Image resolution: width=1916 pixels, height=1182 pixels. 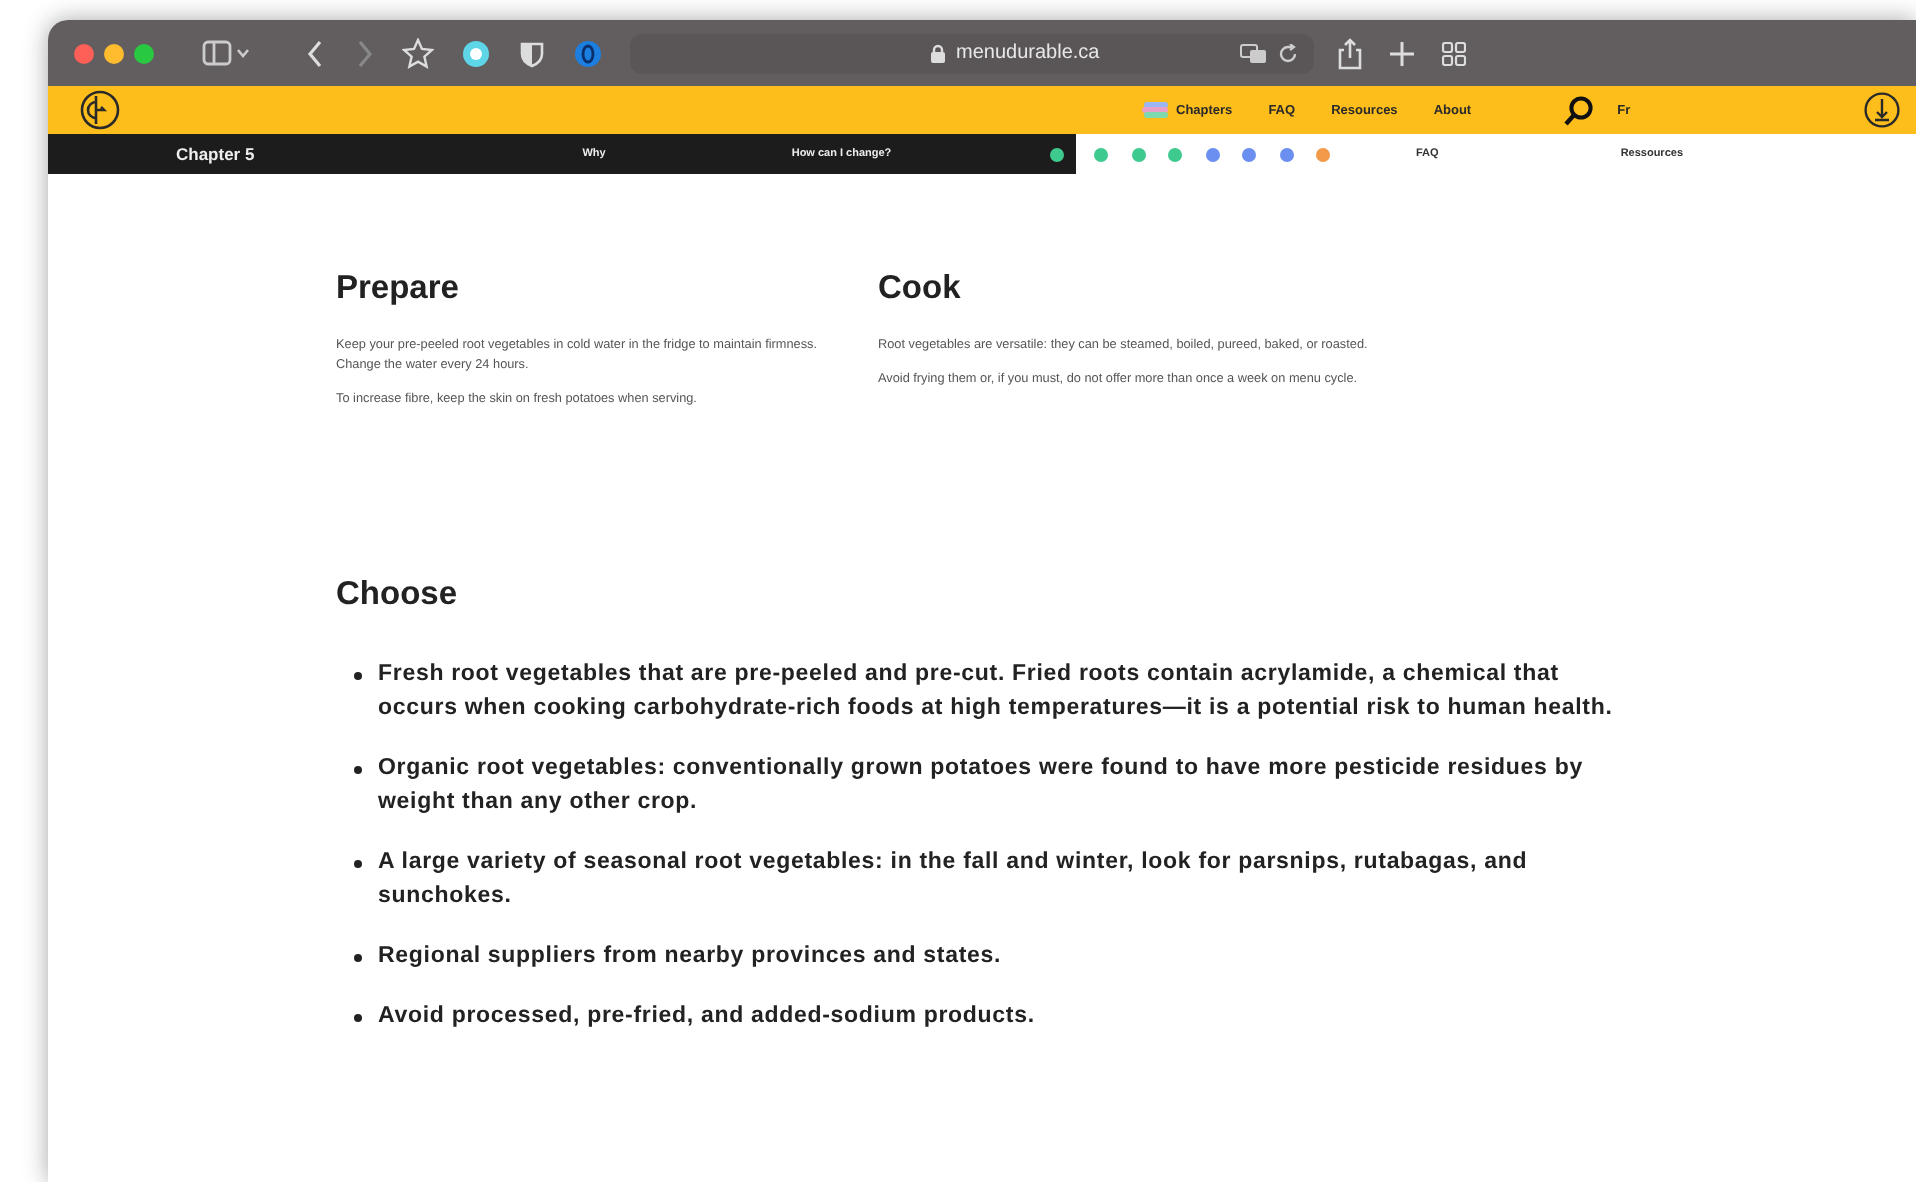 What do you see at coordinates (1254, 53) in the screenshot?
I see `translate-icon` at bounding box center [1254, 53].